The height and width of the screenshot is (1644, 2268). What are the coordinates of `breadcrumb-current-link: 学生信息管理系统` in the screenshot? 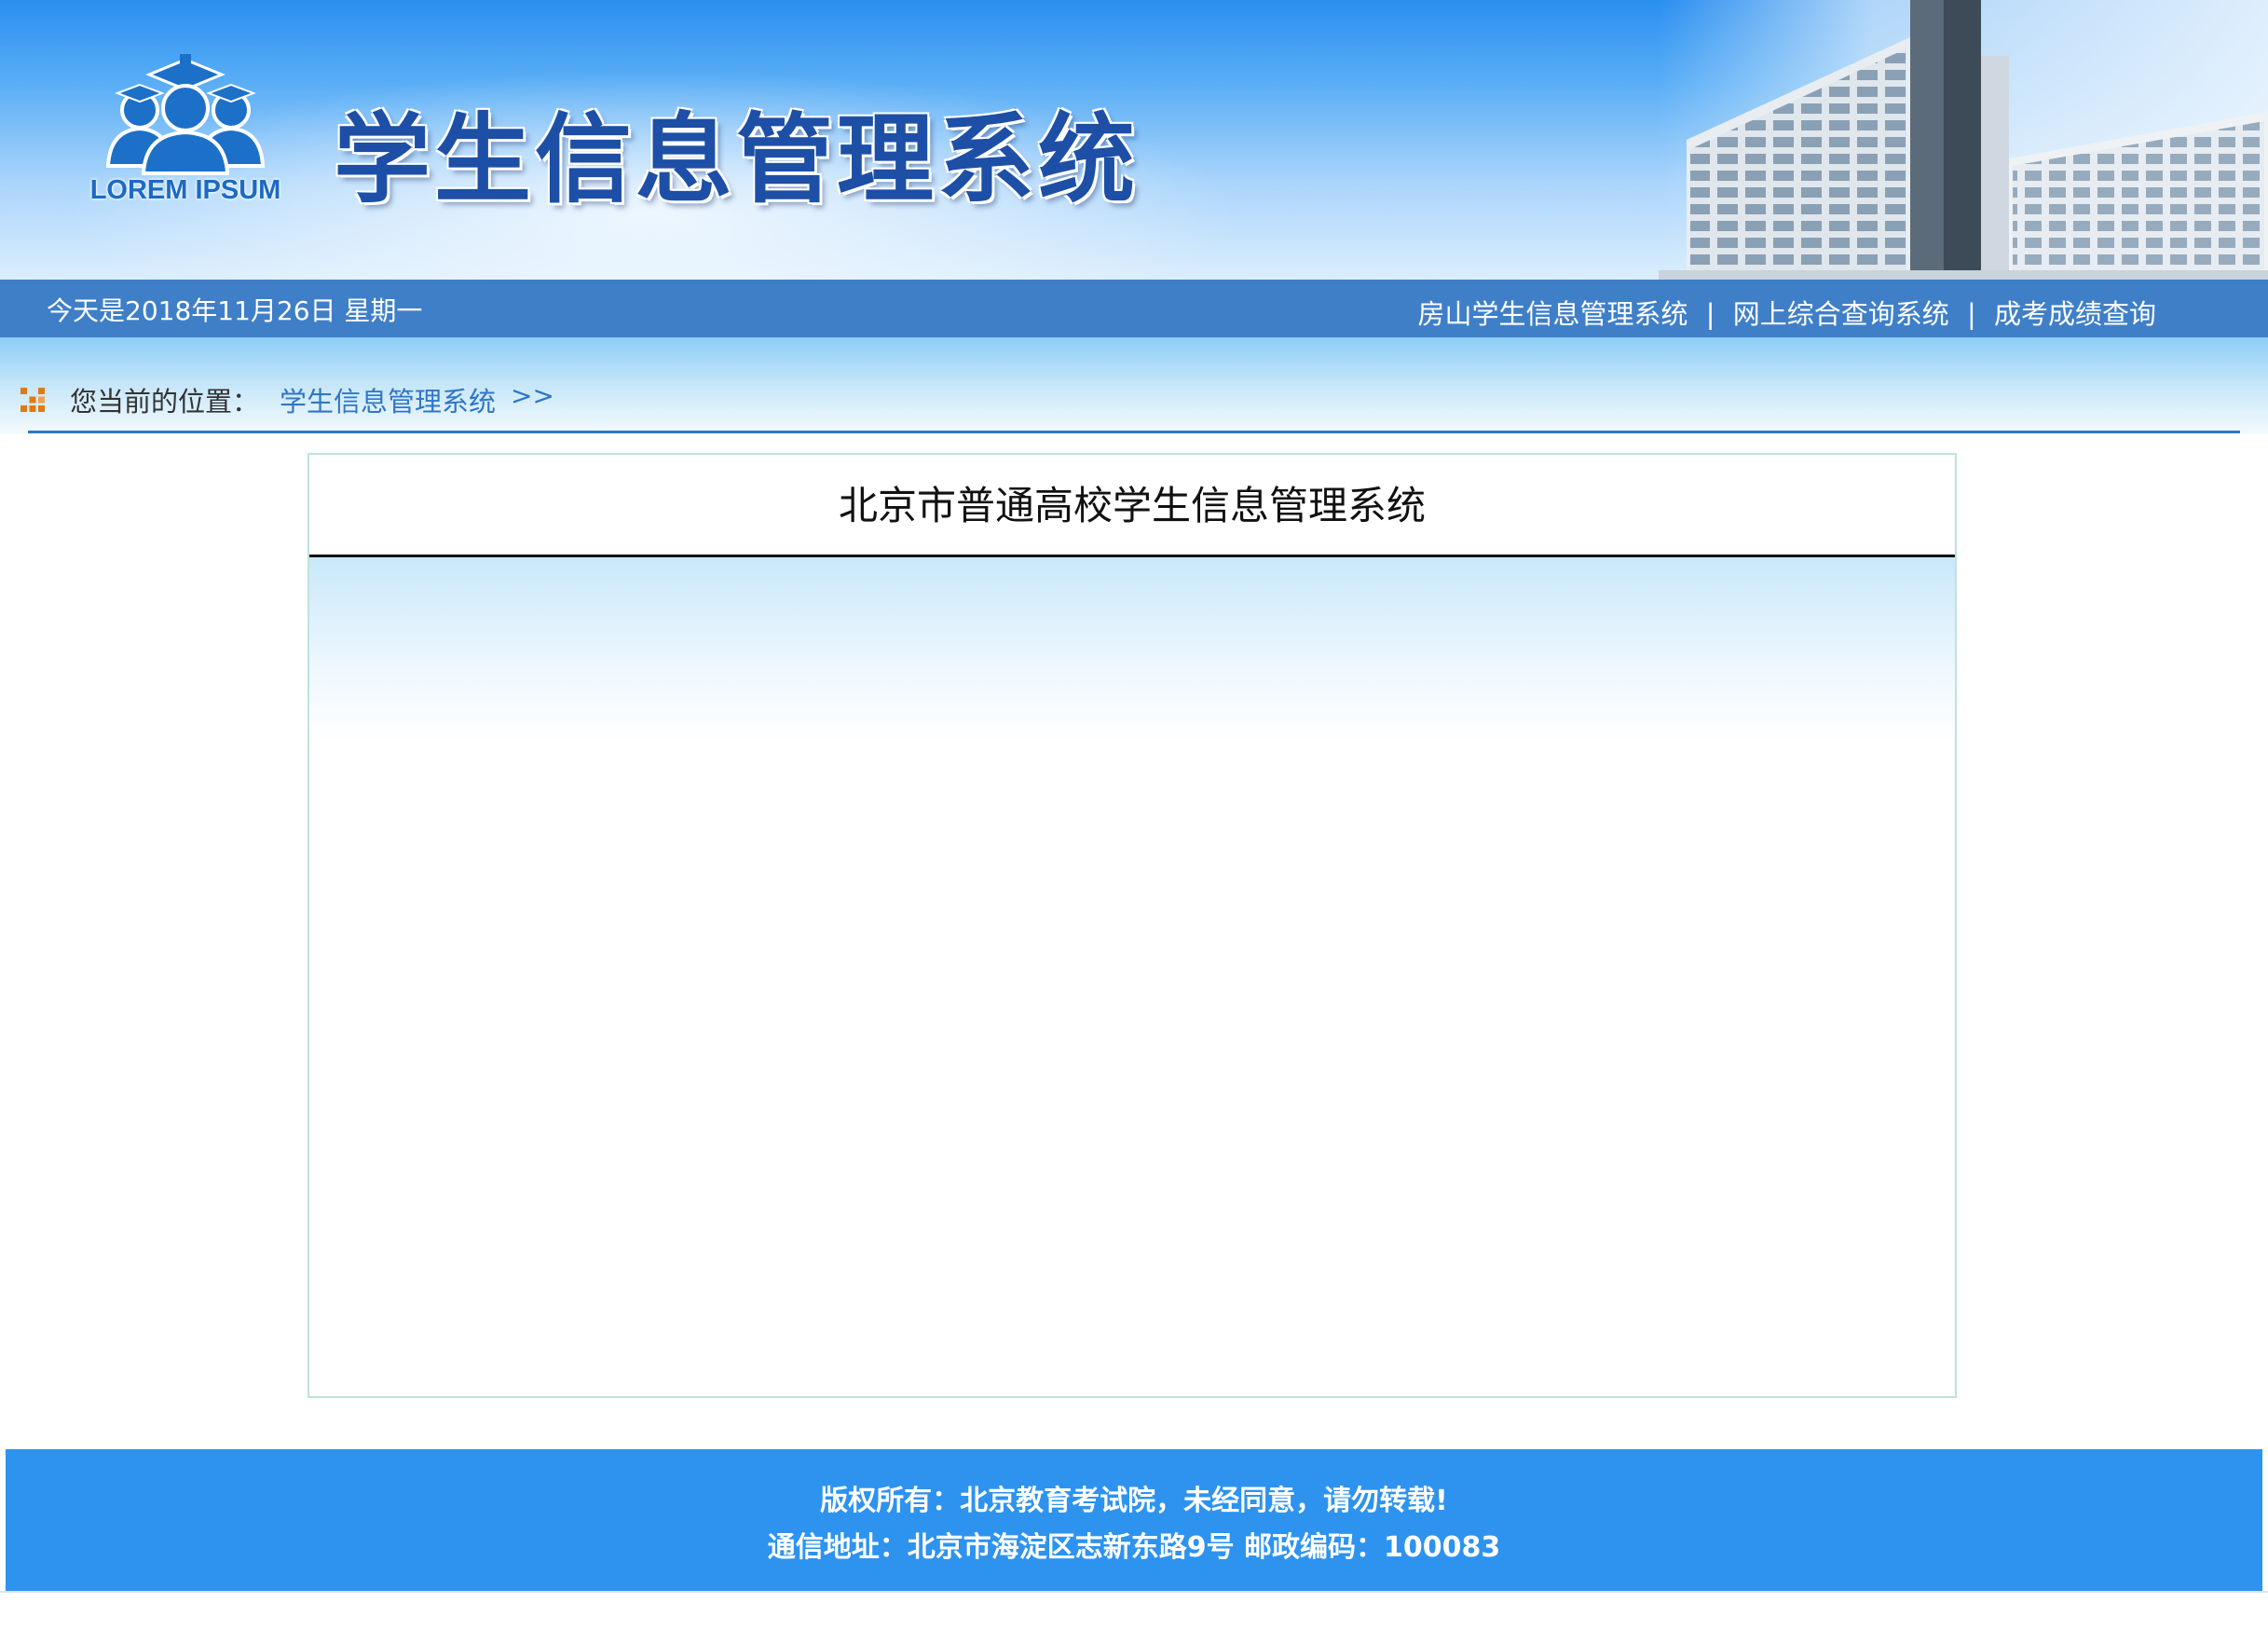 It's located at (388, 399).